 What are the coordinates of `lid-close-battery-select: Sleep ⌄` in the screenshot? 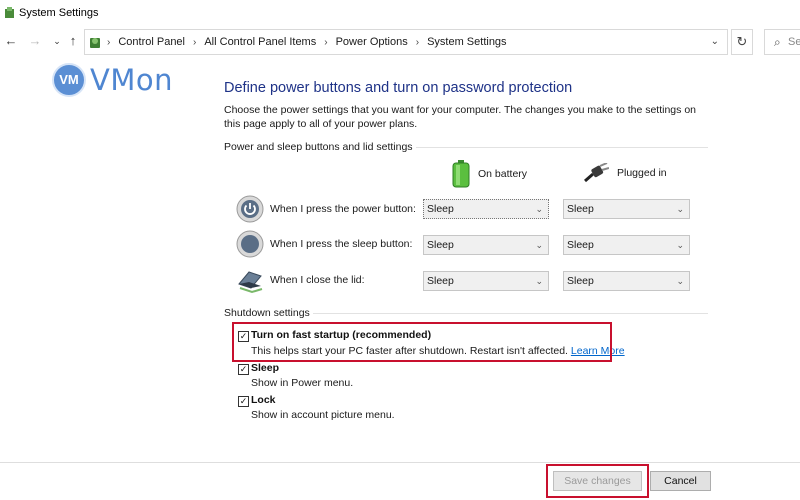 It's located at (486, 281).